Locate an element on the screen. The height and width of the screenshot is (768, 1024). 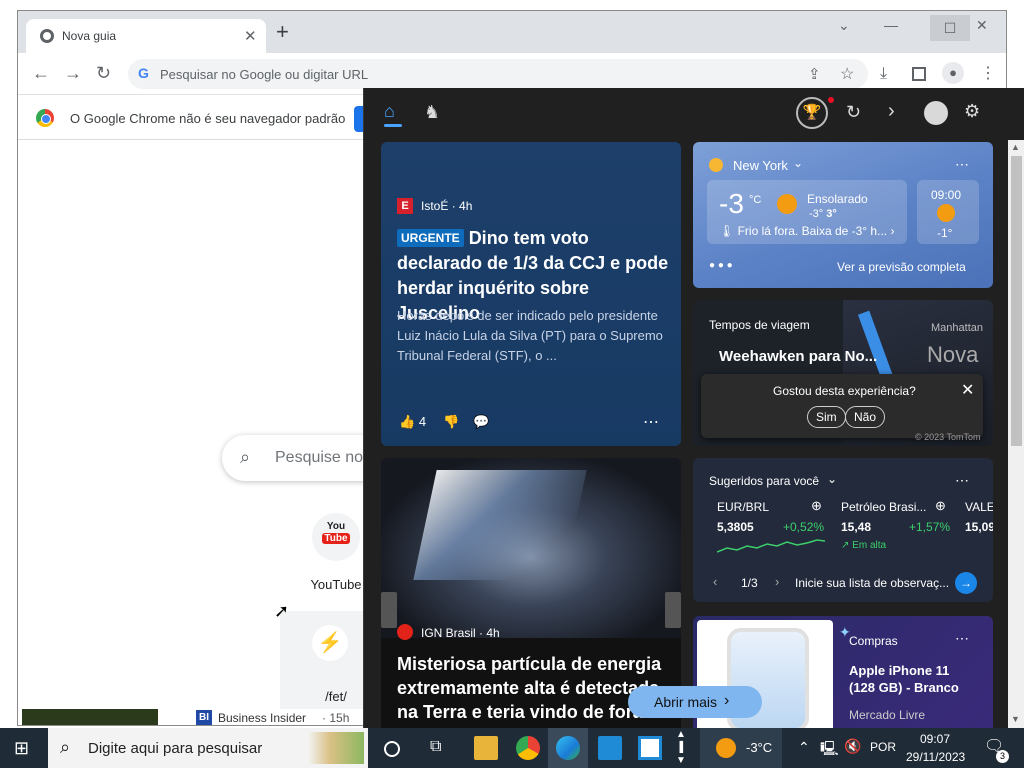
youtube-icon: You Tube is located at coordinates (336, 537).